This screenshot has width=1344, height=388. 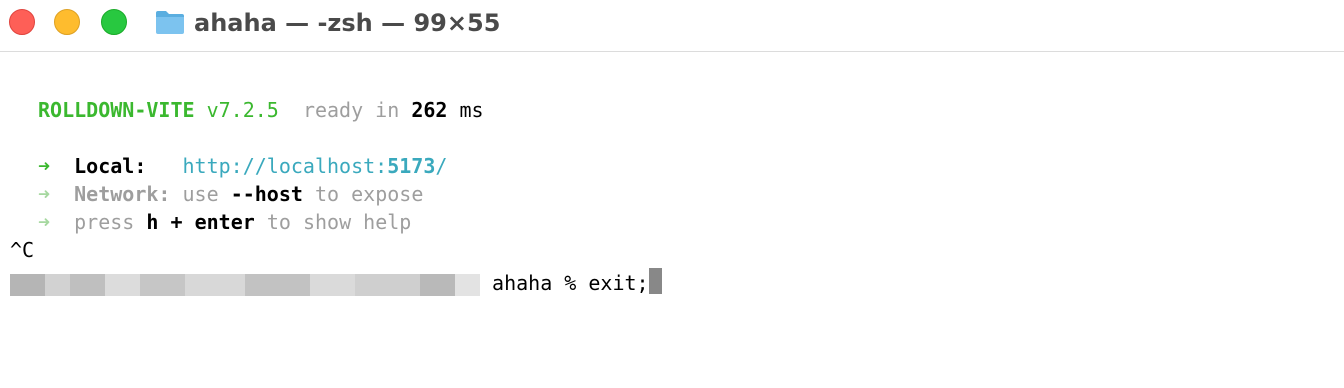 What do you see at coordinates (285, 166) in the screenshot?
I see `local-url-prefix: http://localhost:` at bounding box center [285, 166].